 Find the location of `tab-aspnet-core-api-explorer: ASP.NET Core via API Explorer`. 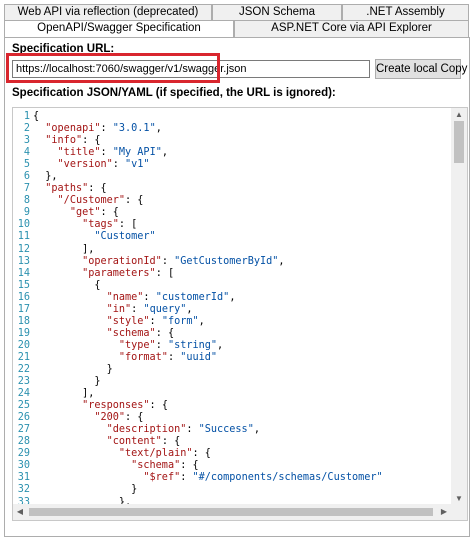

tab-aspnet-core-api-explorer: ASP.NET Core via API Explorer is located at coordinates (351, 28).